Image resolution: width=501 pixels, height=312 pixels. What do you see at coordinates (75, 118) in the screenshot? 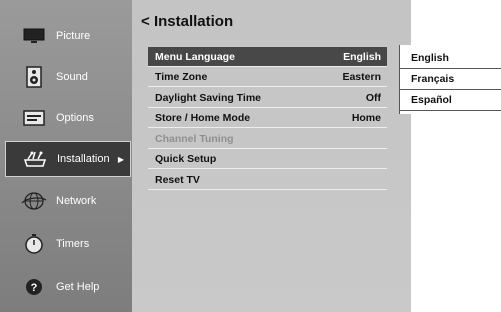
I see `sidebar-item-label: Options` at bounding box center [75, 118].